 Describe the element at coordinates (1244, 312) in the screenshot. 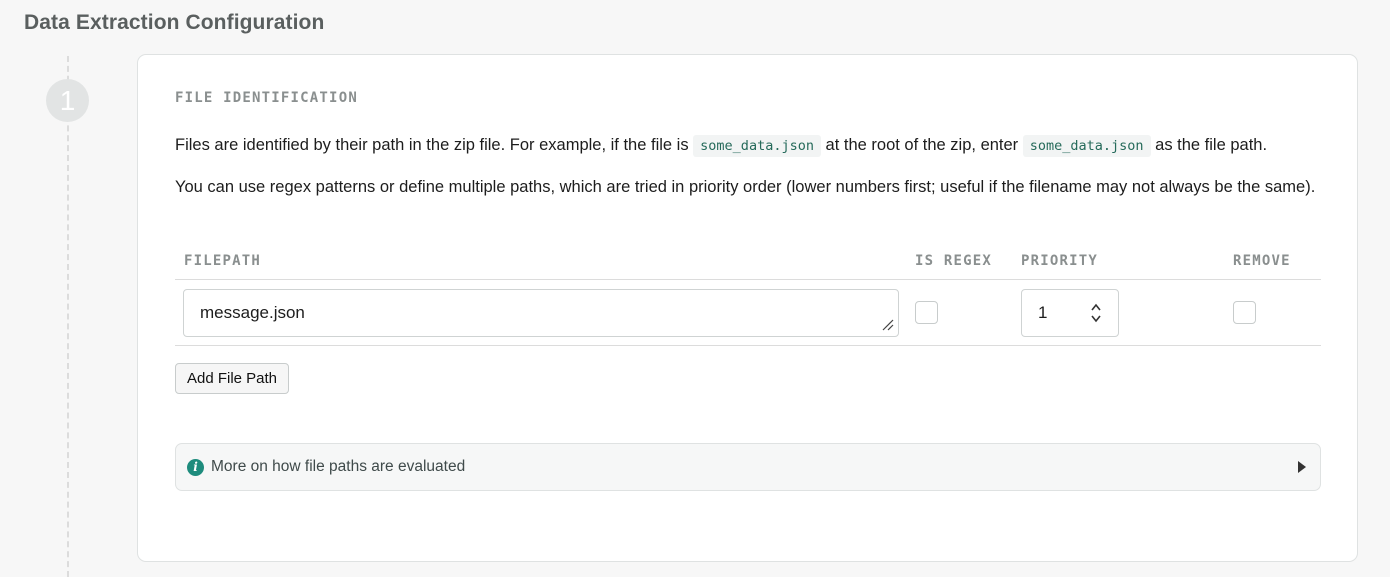

I see `remove-row-checkbox` at that location.